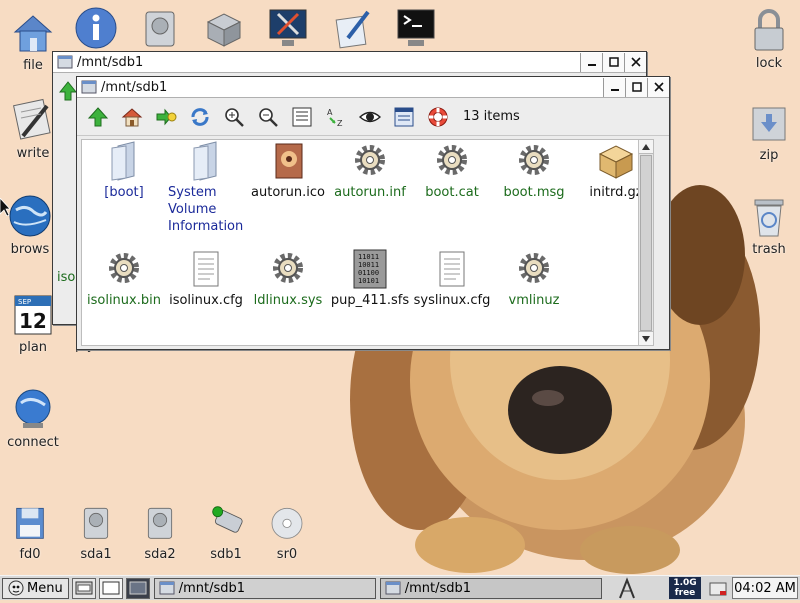  Describe the element at coordinates (438, 588) in the screenshot. I see `task-label: /mnt/sdb1` at that location.